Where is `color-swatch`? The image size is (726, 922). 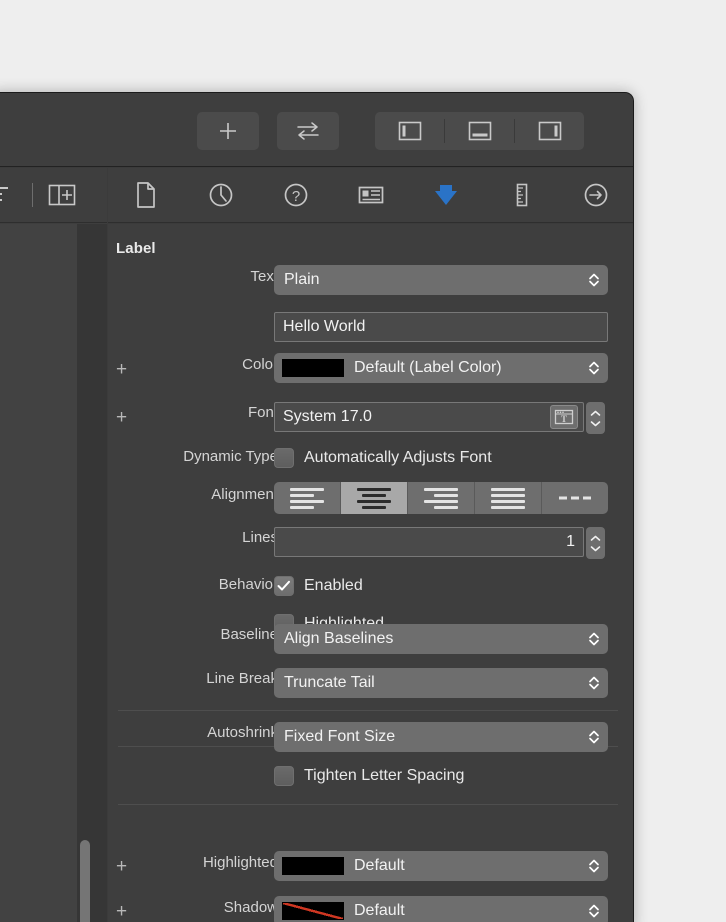
color-swatch is located at coordinates (313, 368).